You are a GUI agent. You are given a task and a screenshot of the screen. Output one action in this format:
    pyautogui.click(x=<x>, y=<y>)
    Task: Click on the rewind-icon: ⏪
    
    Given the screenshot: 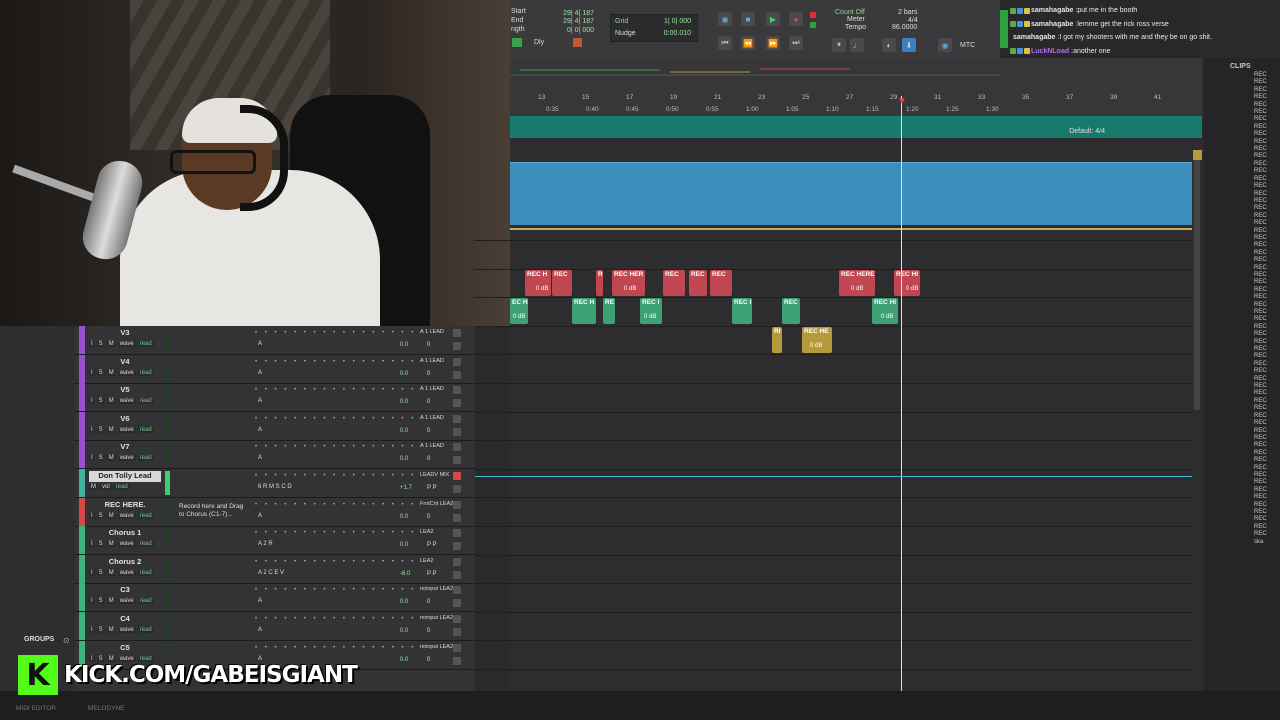 What is the action you would take?
    pyautogui.click(x=748, y=43)
    